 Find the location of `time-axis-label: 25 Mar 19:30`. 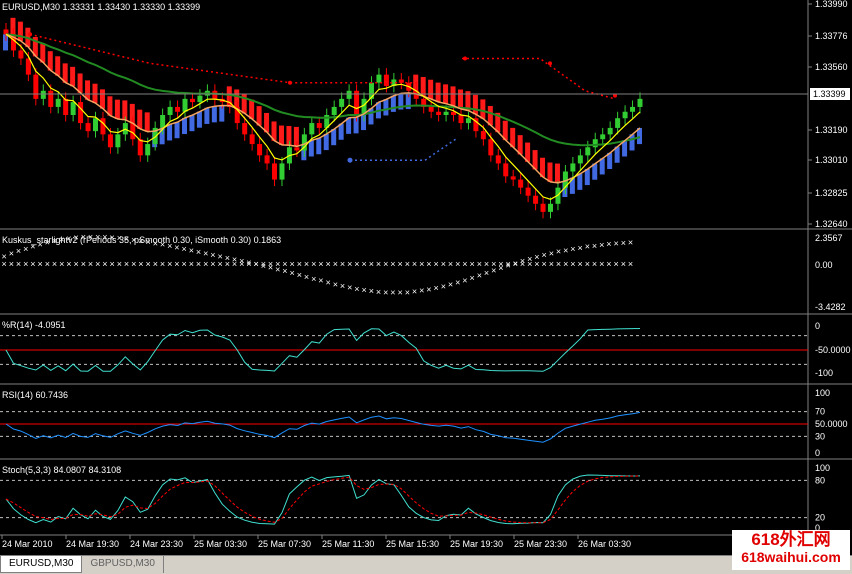

time-axis-label: 25 Mar 19:30 is located at coordinates (476, 544).